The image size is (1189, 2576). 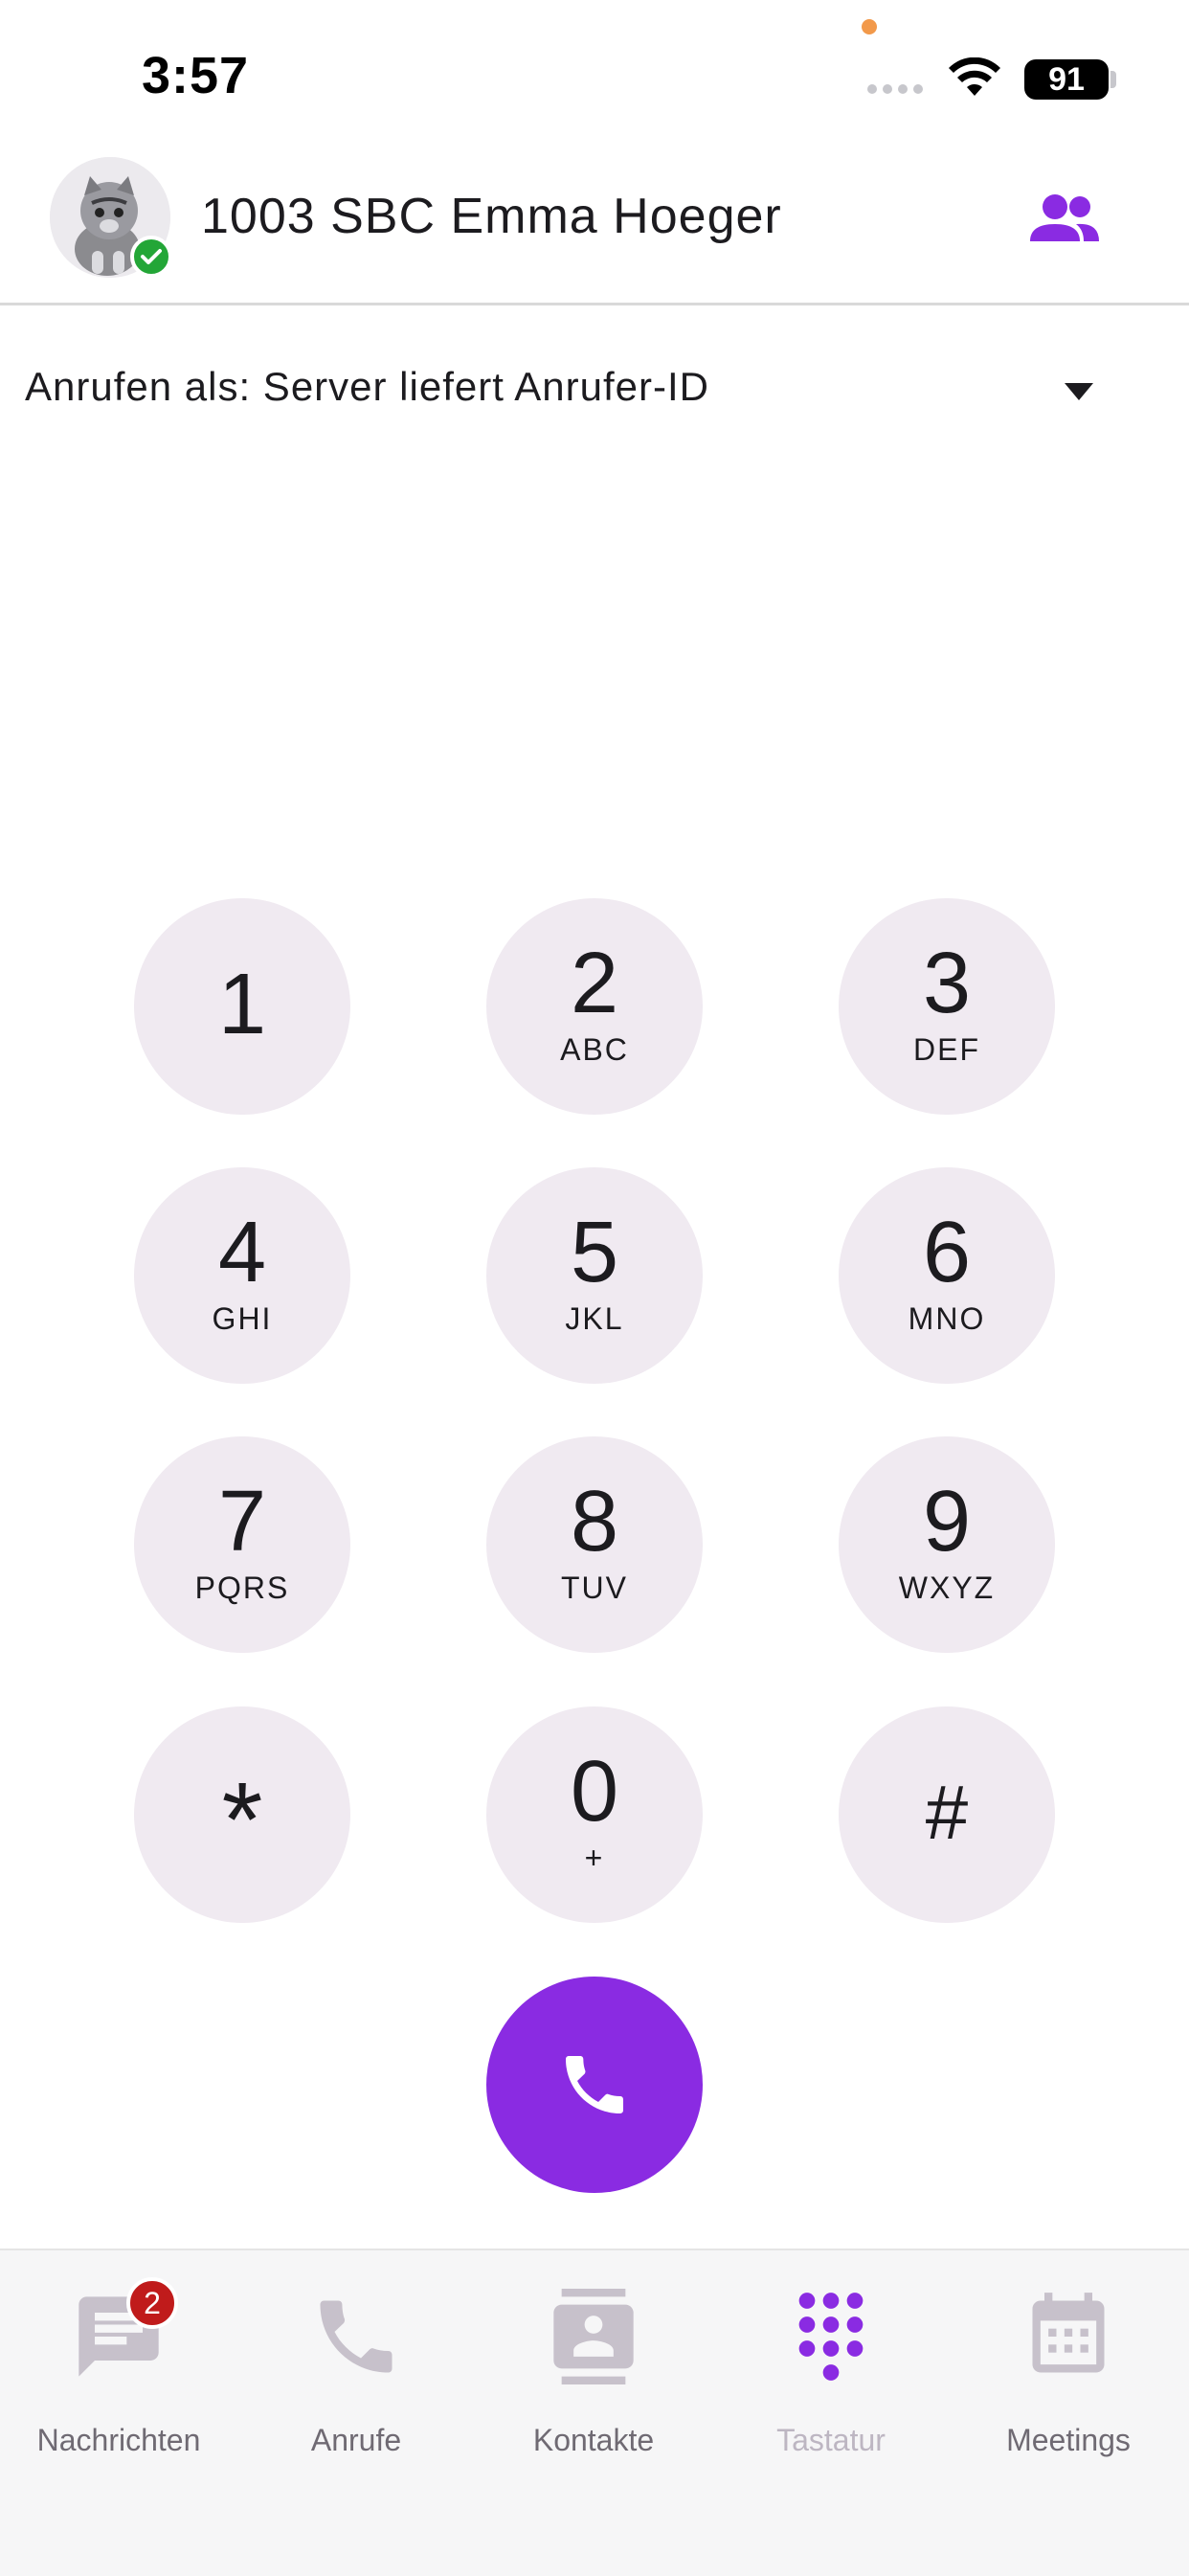 I want to click on contacts-icon, so click(x=593, y=2336).